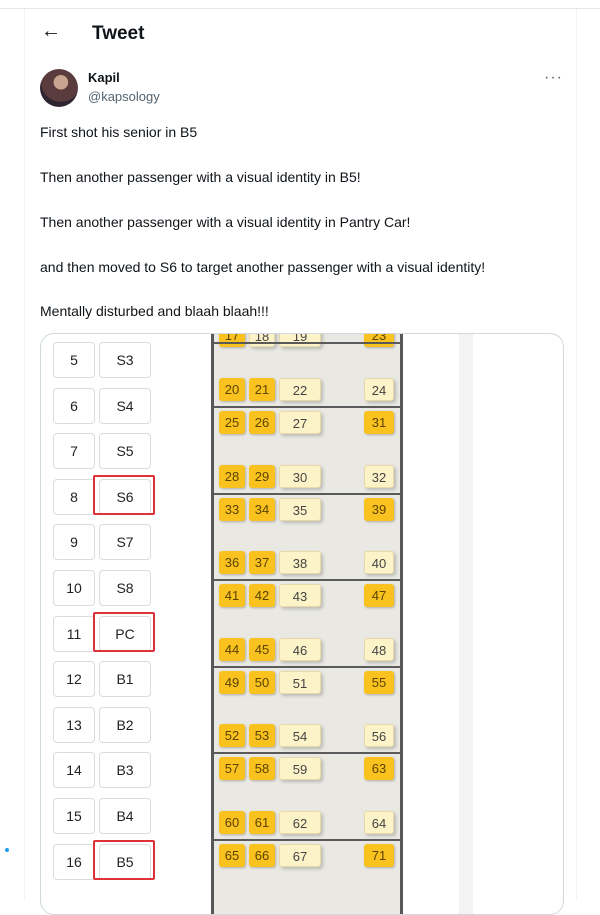 The width and height of the screenshot is (600, 915). Describe the element at coordinates (232, 822) in the screenshot. I see `seat: 60` at that location.